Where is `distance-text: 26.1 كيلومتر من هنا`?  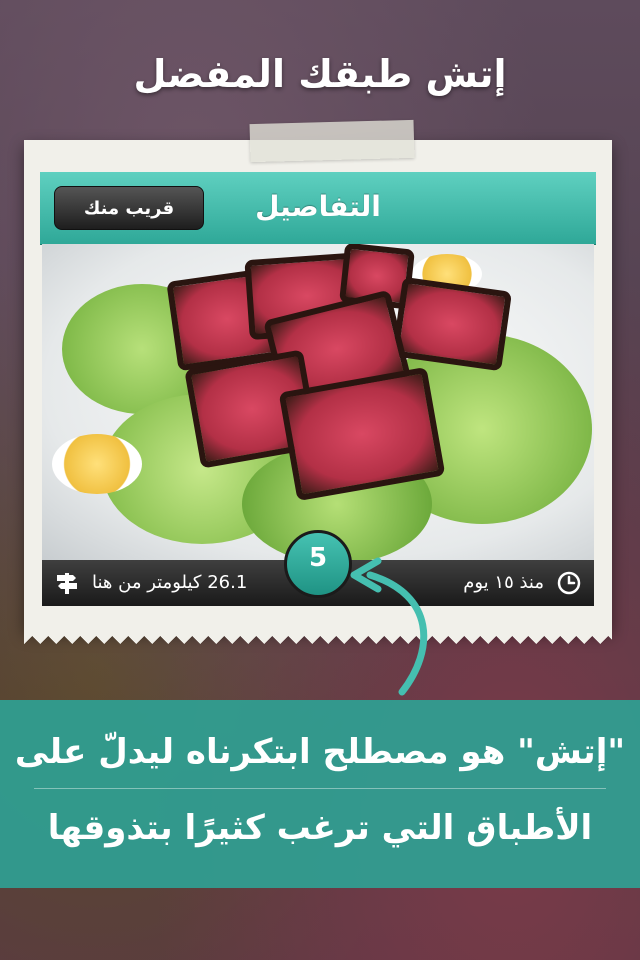
distance-text: 26.1 كيلومتر من هنا is located at coordinates (170, 582).